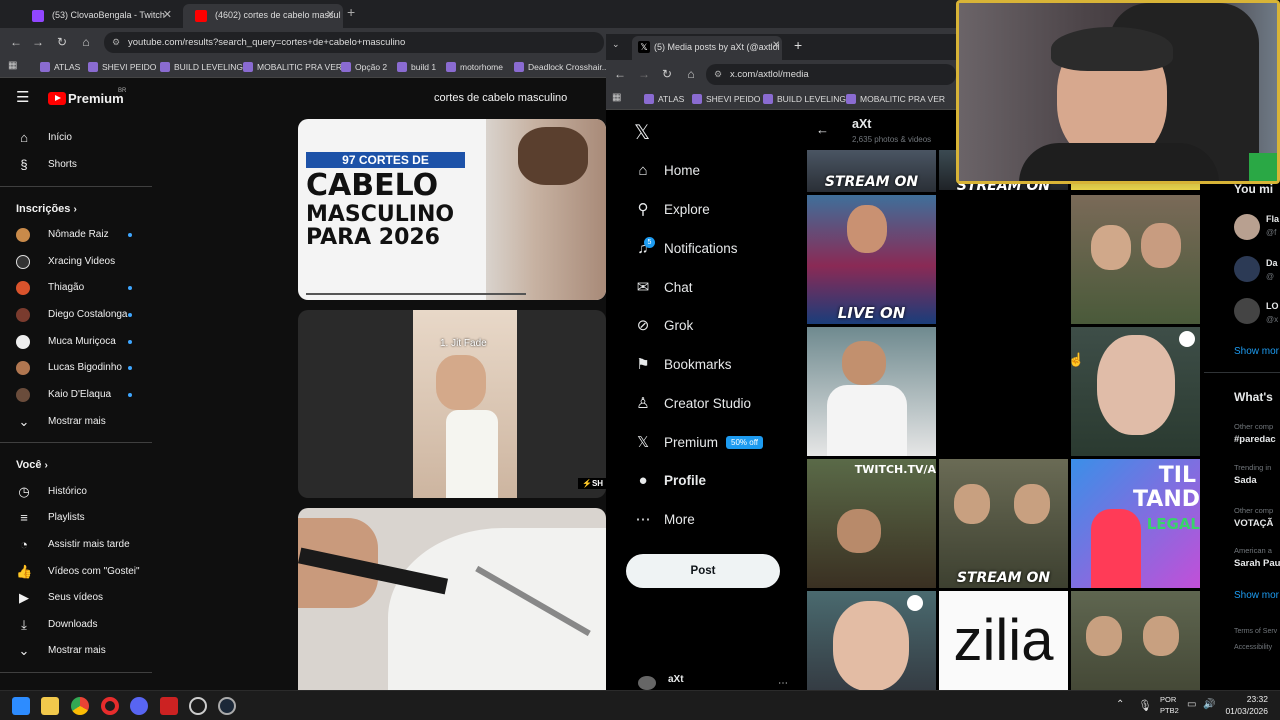  I want to click on sidebar-sub-item: Thiagão, so click(75, 288).